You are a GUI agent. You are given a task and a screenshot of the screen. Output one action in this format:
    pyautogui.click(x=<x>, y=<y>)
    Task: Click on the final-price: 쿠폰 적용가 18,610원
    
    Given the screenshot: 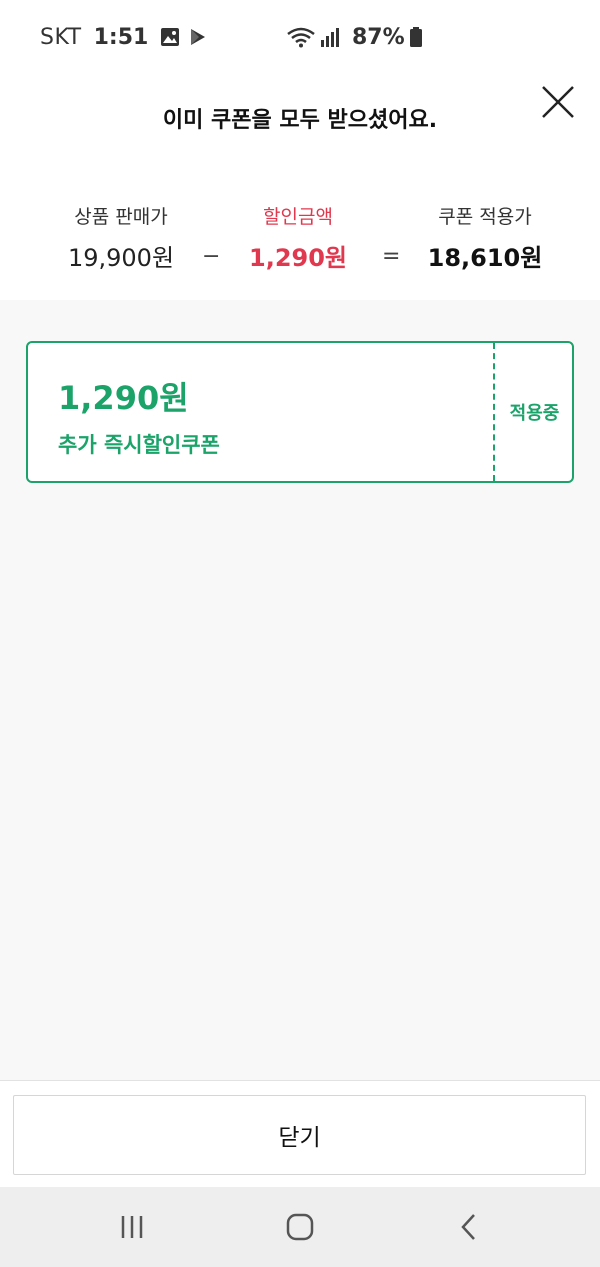 What is the action you would take?
    pyautogui.click(x=485, y=237)
    